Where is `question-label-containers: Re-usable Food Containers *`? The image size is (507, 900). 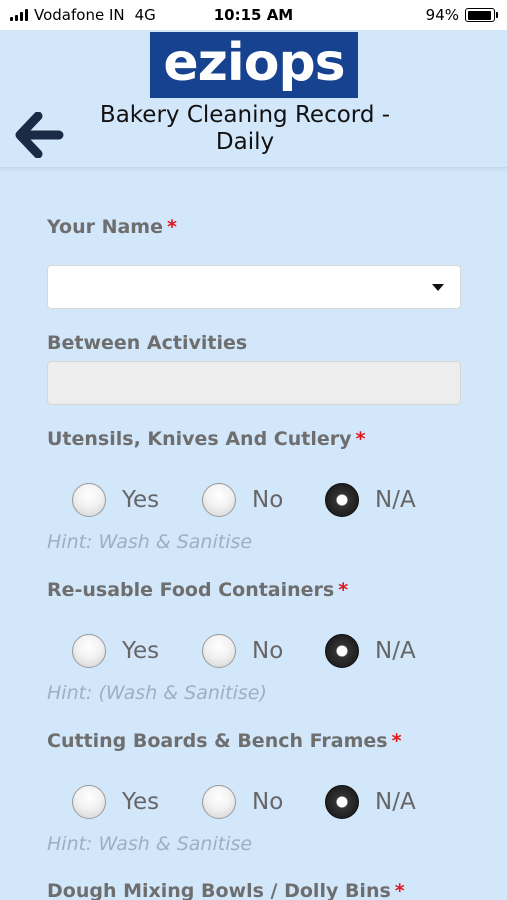 question-label-containers: Re-usable Food Containers * is located at coordinates (197, 590).